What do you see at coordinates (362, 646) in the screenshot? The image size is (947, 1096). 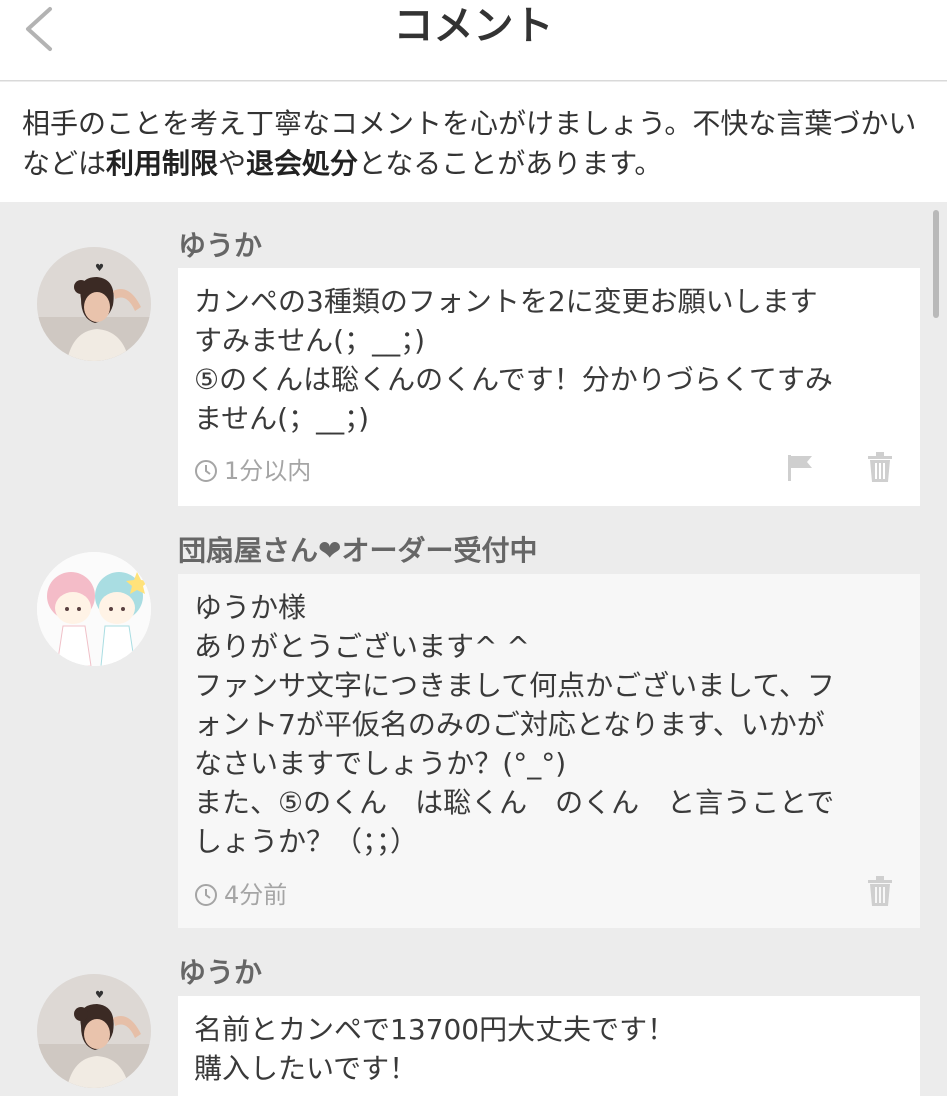 I see `comment-text-line: ありがとうございます^ ^` at bounding box center [362, 646].